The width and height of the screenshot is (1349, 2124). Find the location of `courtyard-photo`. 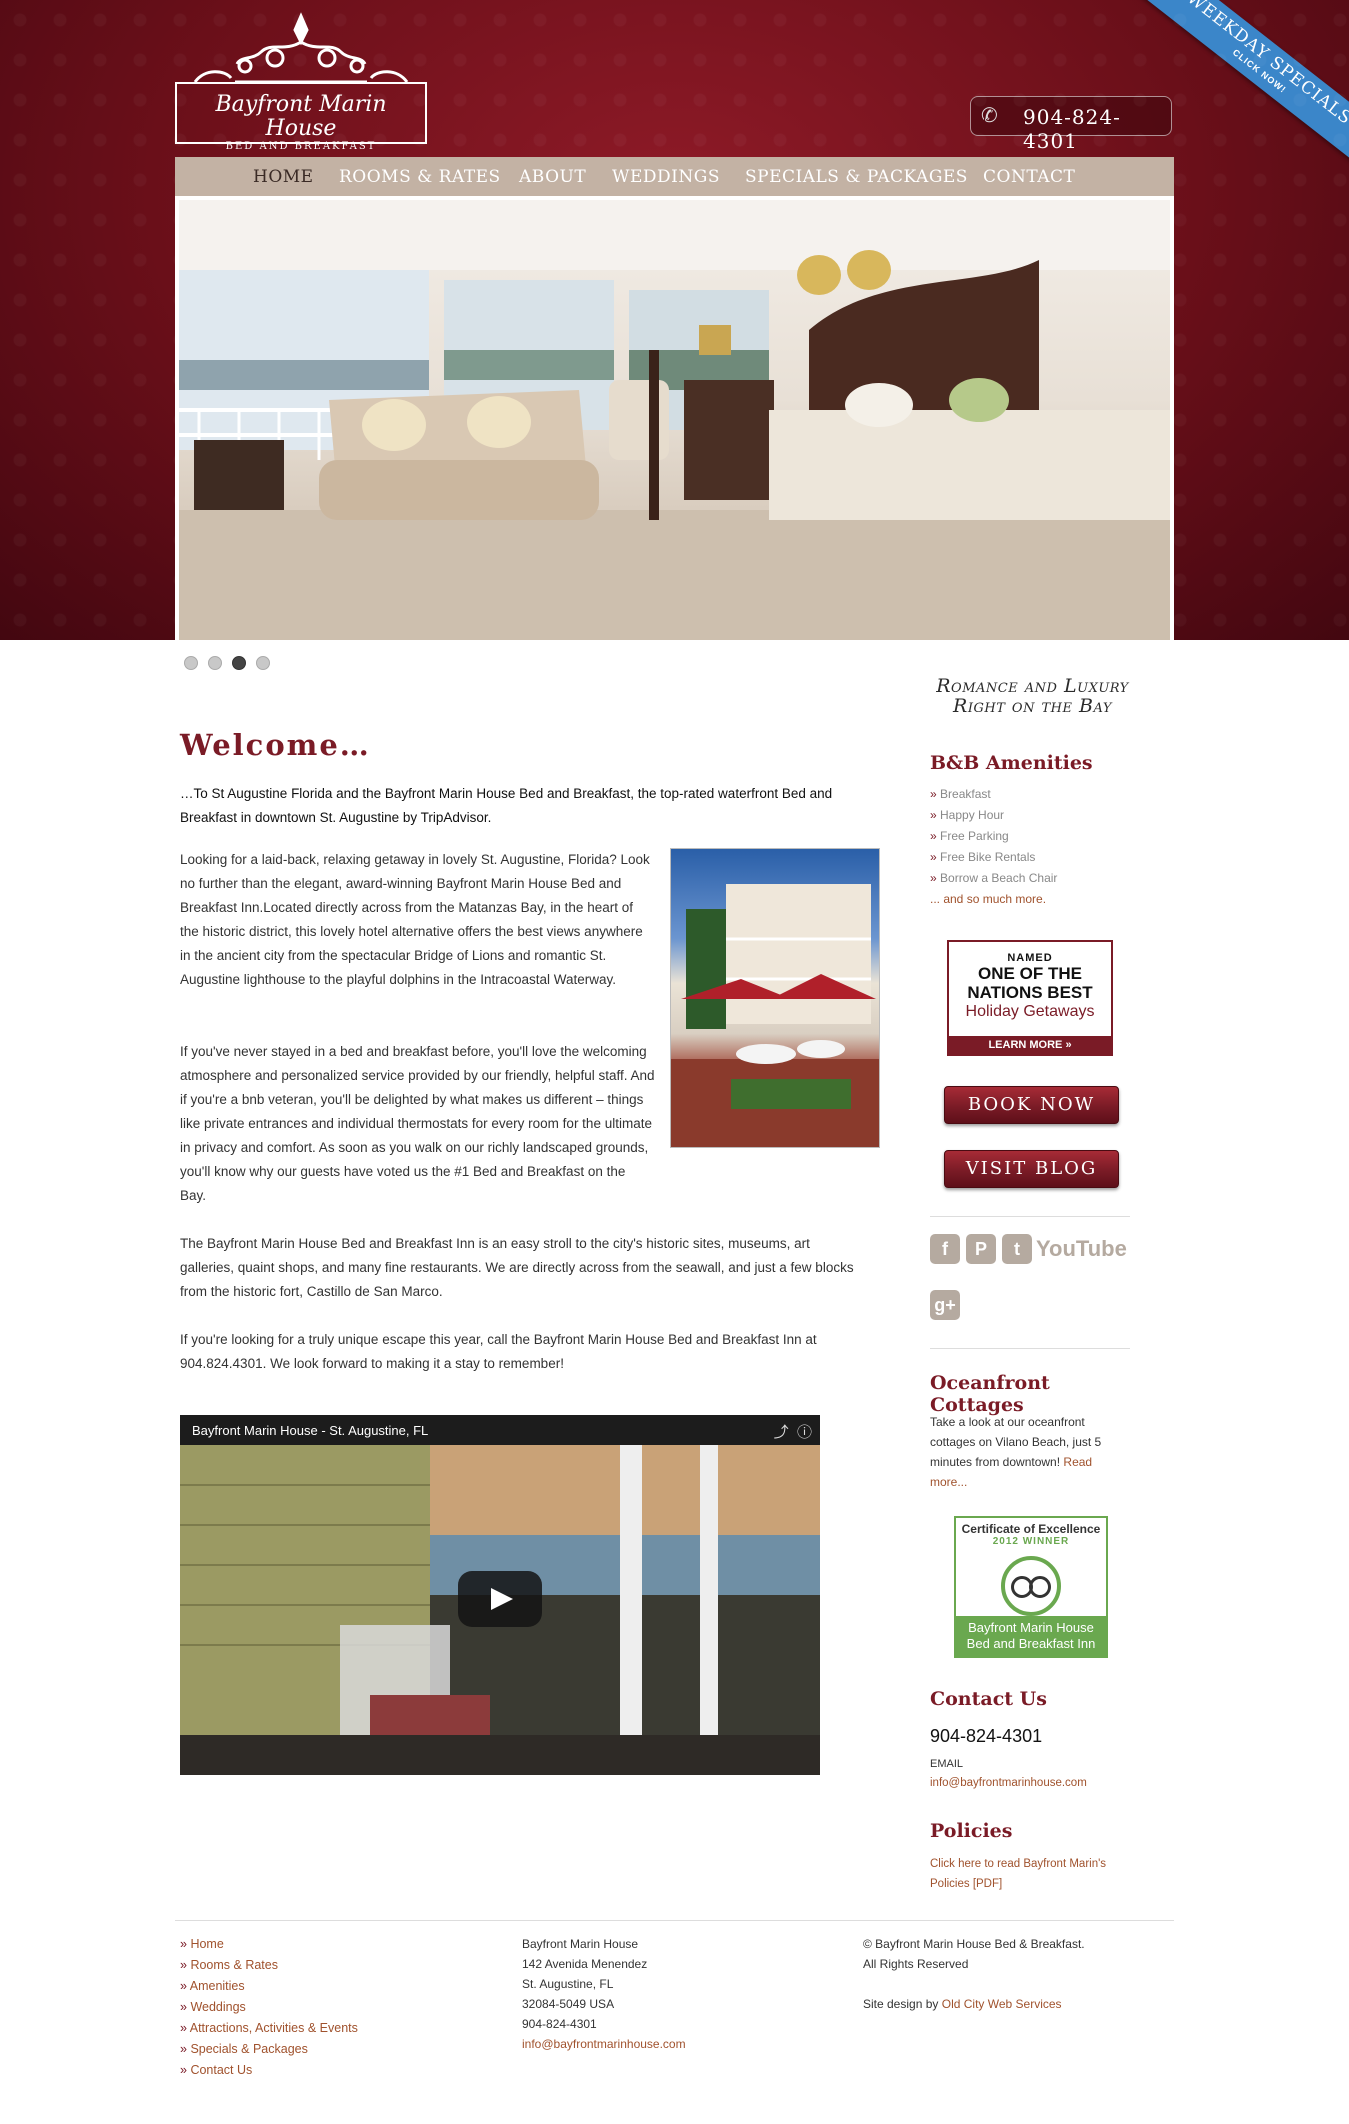

courtyard-photo is located at coordinates (775, 998).